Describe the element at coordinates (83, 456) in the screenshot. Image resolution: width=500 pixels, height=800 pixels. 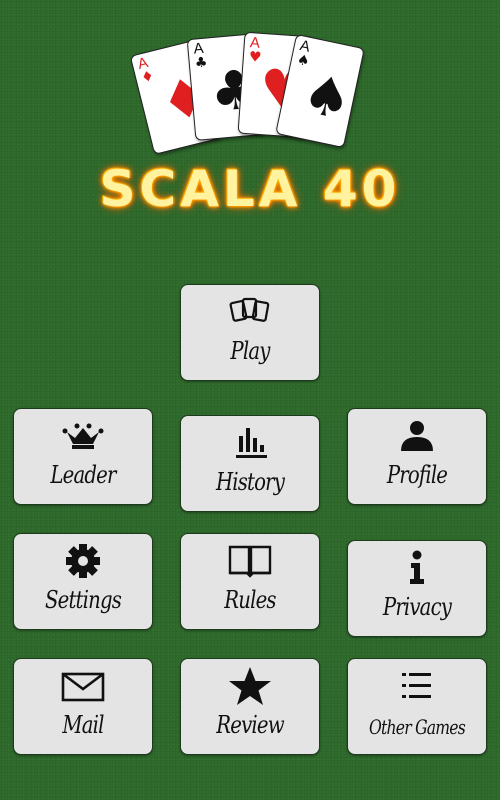
I see `leader-button: Leader` at that location.